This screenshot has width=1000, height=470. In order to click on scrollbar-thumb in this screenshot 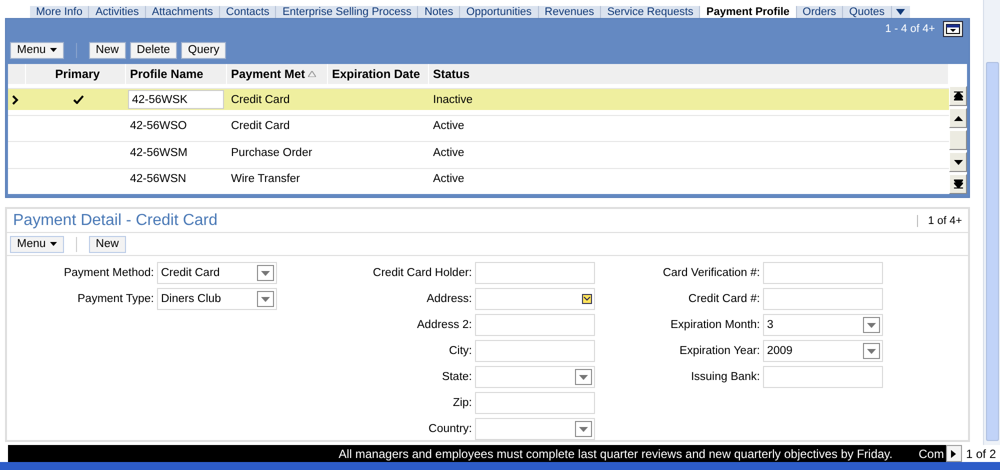, I will do `click(992, 251)`.